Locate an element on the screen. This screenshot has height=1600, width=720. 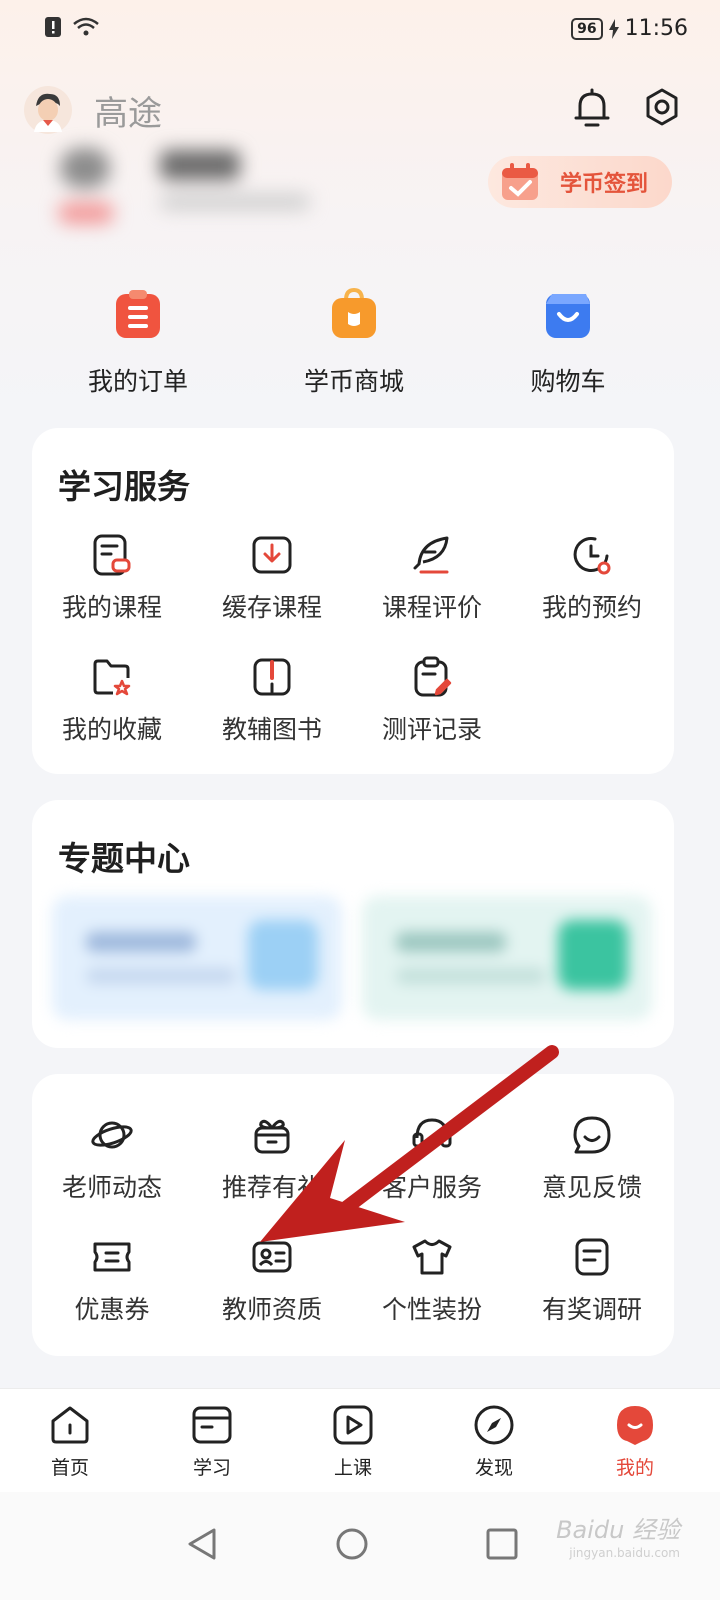
service-label: 我的课程 is located at coordinates (111, 607).